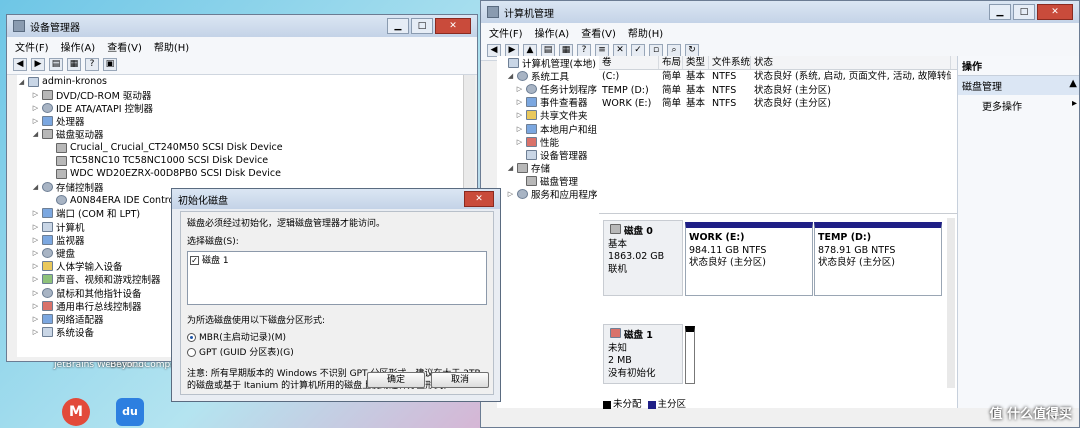 This screenshot has height=428, width=1080. Describe the element at coordinates (690, 355) in the screenshot. I see `unallocated-space` at that location.